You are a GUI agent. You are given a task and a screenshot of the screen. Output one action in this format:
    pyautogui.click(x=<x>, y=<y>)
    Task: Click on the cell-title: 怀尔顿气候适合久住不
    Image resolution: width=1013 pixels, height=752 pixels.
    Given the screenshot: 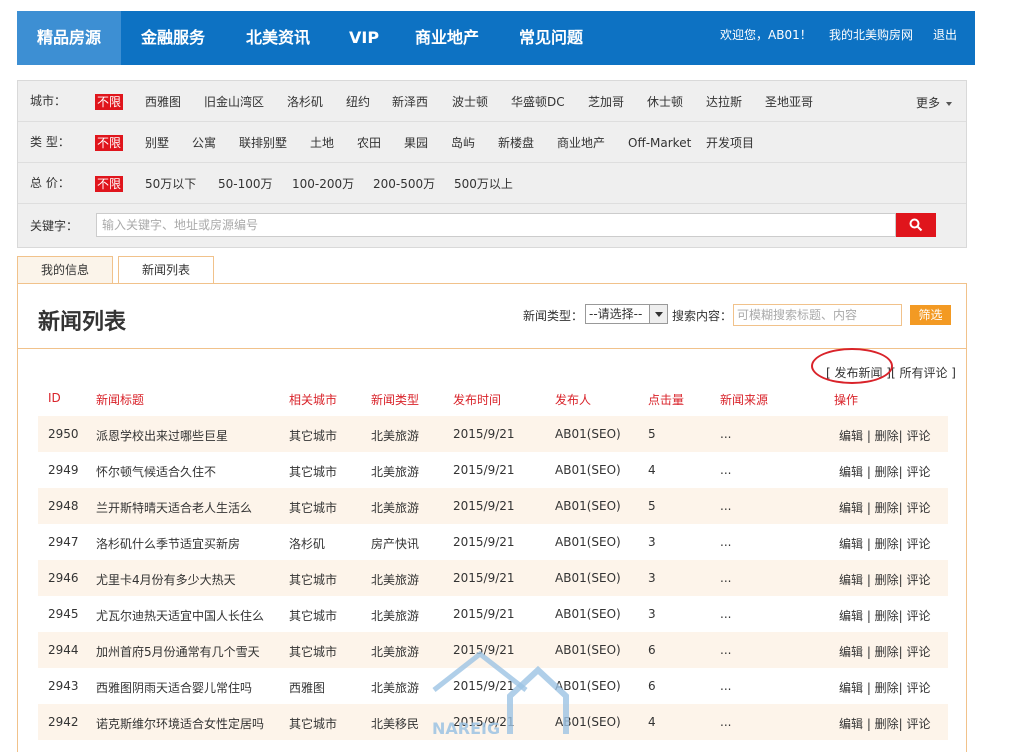 What is the action you would take?
    pyautogui.click(x=156, y=471)
    